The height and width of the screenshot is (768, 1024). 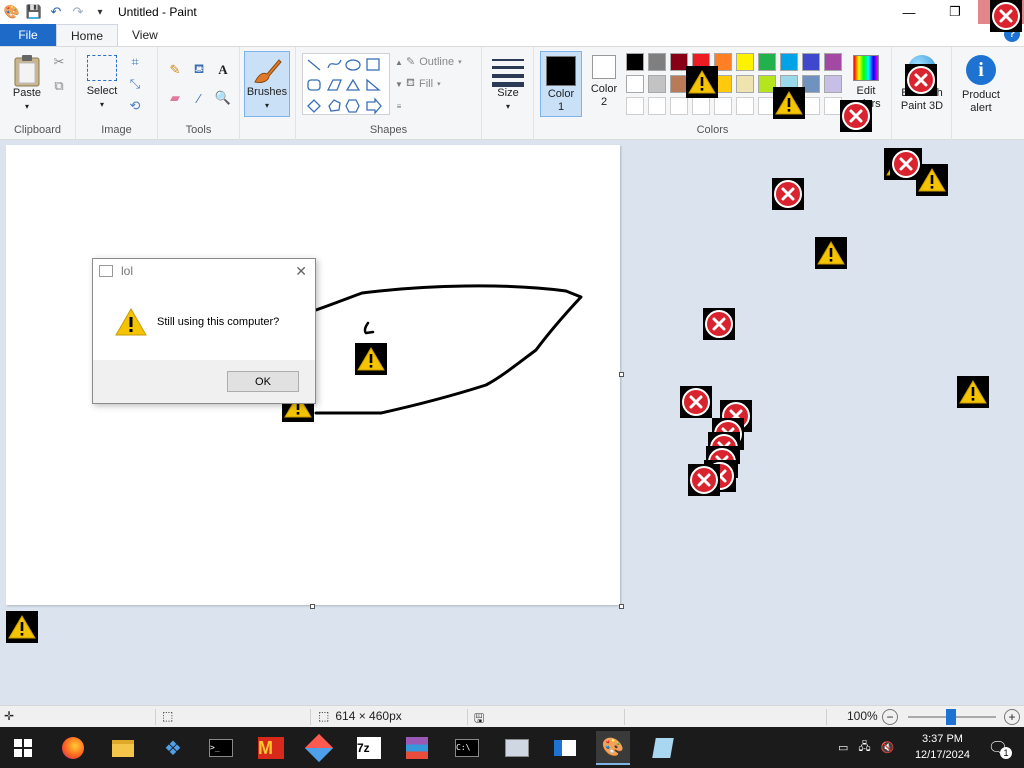 What do you see at coordinates (890, 717) in the screenshot?
I see `zoom-out-button: −` at bounding box center [890, 717].